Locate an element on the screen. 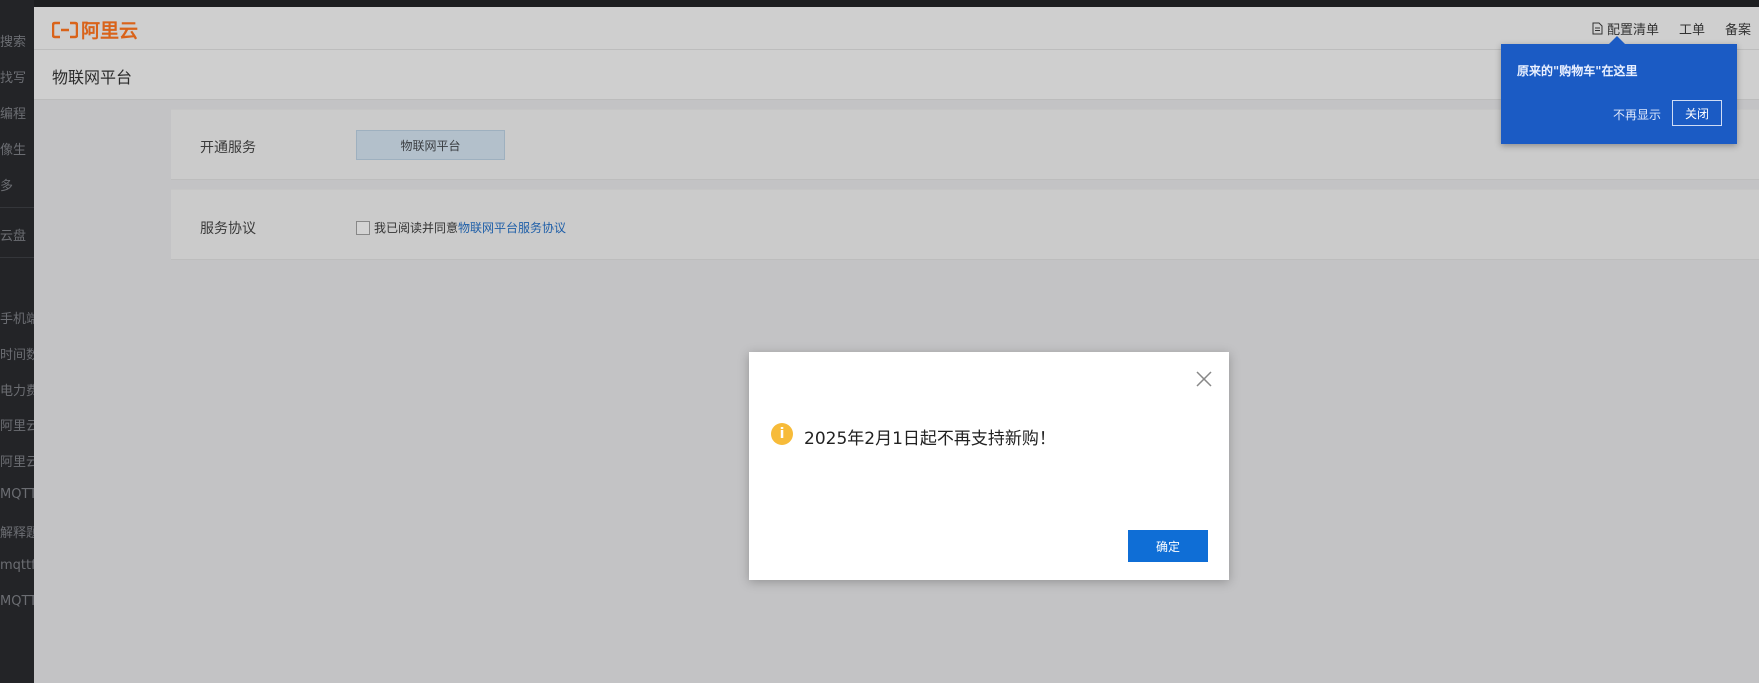  aliyun-logo: 阿里云 is located at coordinates (95, 29).